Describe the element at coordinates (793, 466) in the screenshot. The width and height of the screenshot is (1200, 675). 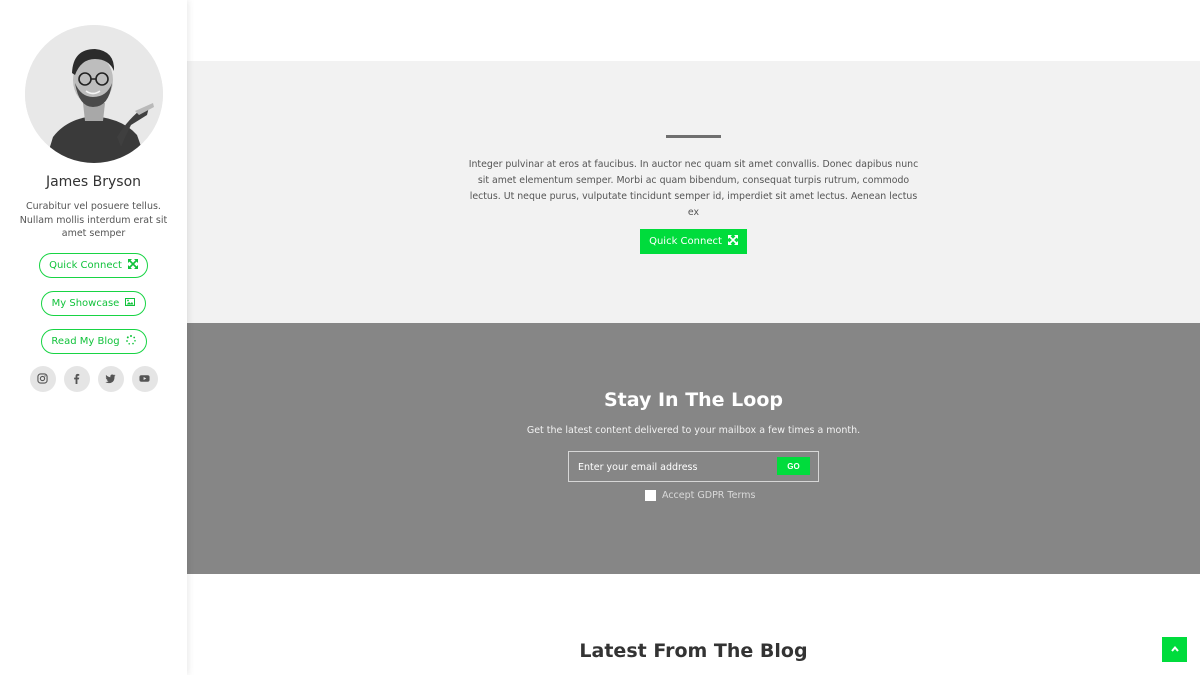
I see `go-button: GO` at that location.